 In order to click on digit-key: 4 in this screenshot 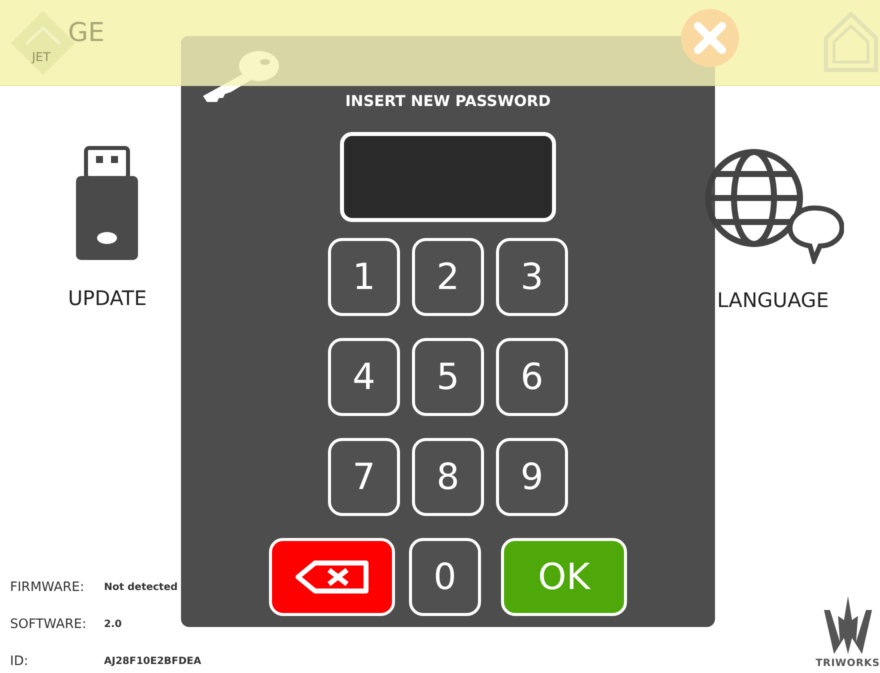, I will do `click(364, 377)`.